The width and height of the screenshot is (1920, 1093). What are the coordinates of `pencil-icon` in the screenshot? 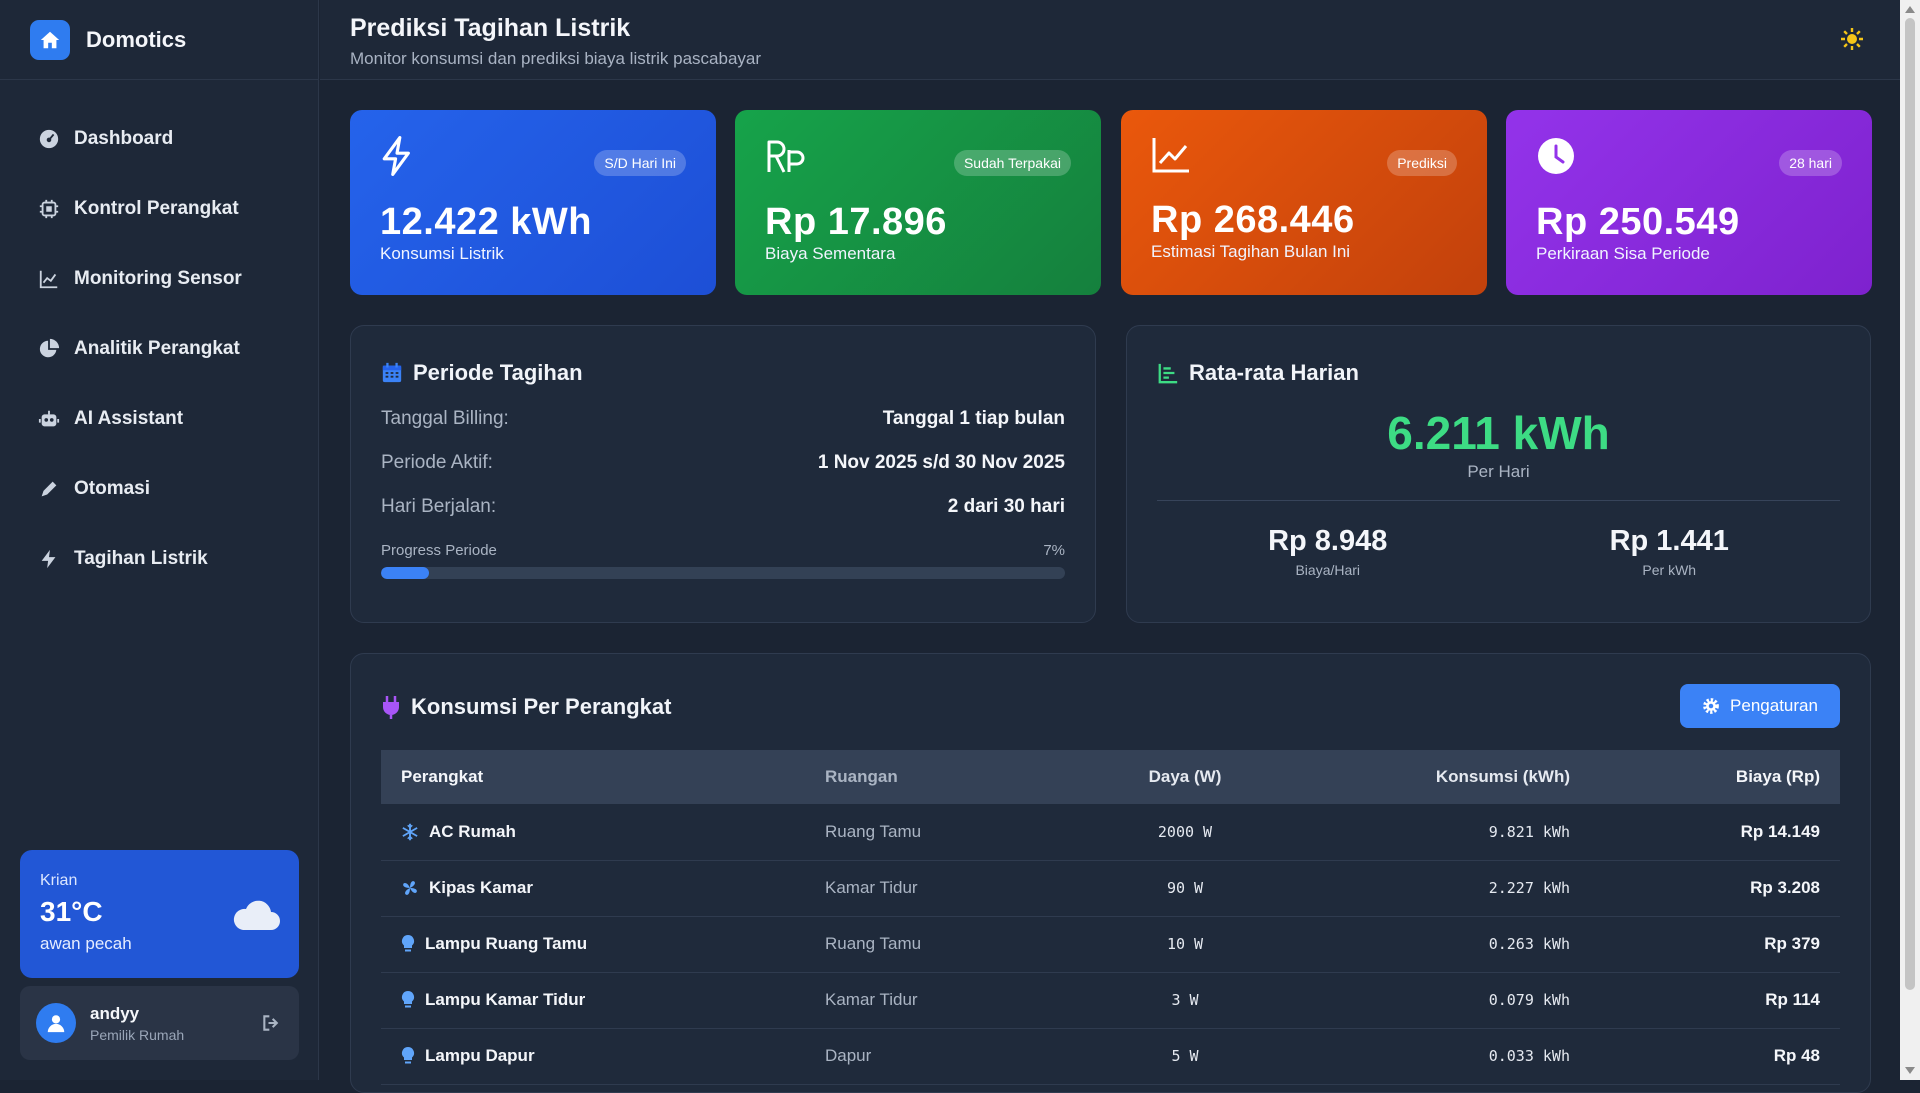 It's located at (49, 489).